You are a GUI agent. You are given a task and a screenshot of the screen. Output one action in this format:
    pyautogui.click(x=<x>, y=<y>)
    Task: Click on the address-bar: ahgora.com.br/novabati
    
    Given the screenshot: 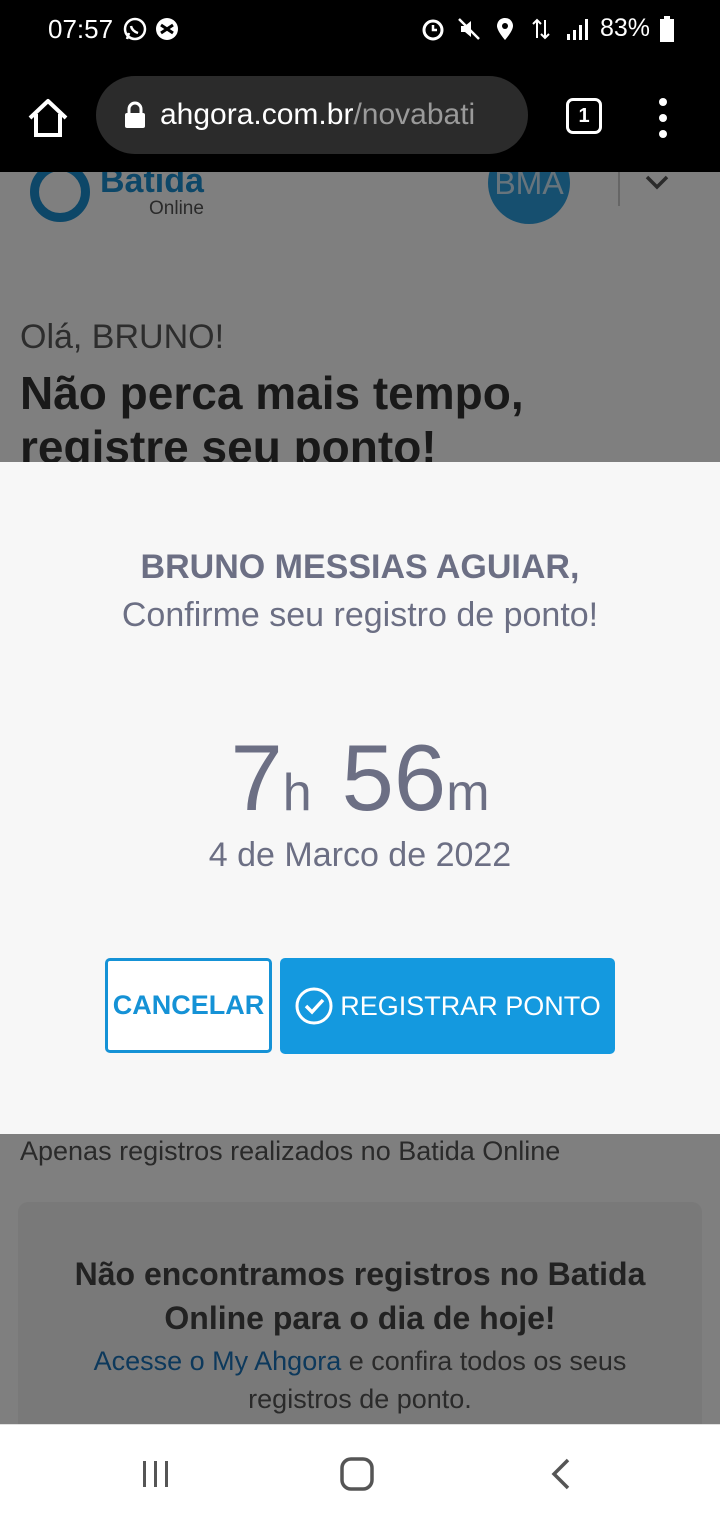 What is the action you would take?
    pyautogui.click(x=312, y=115)
    